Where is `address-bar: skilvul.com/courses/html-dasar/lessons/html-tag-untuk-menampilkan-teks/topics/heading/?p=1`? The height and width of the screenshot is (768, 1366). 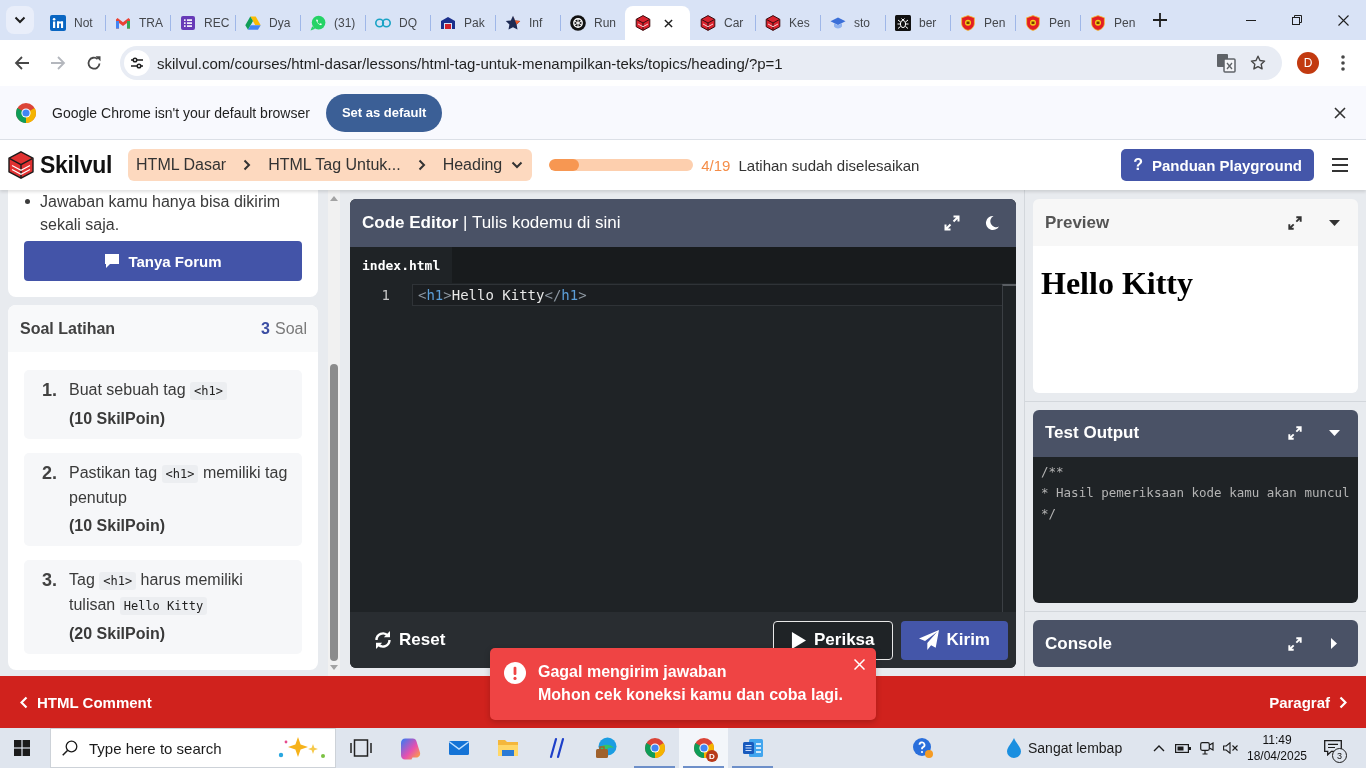 address-bar: skilvul.com/courses/html-dasar/lessons/html-tag-untuk-menampilkan-teks/topics/heading/?p=1 is located at coordinates (701, 63).